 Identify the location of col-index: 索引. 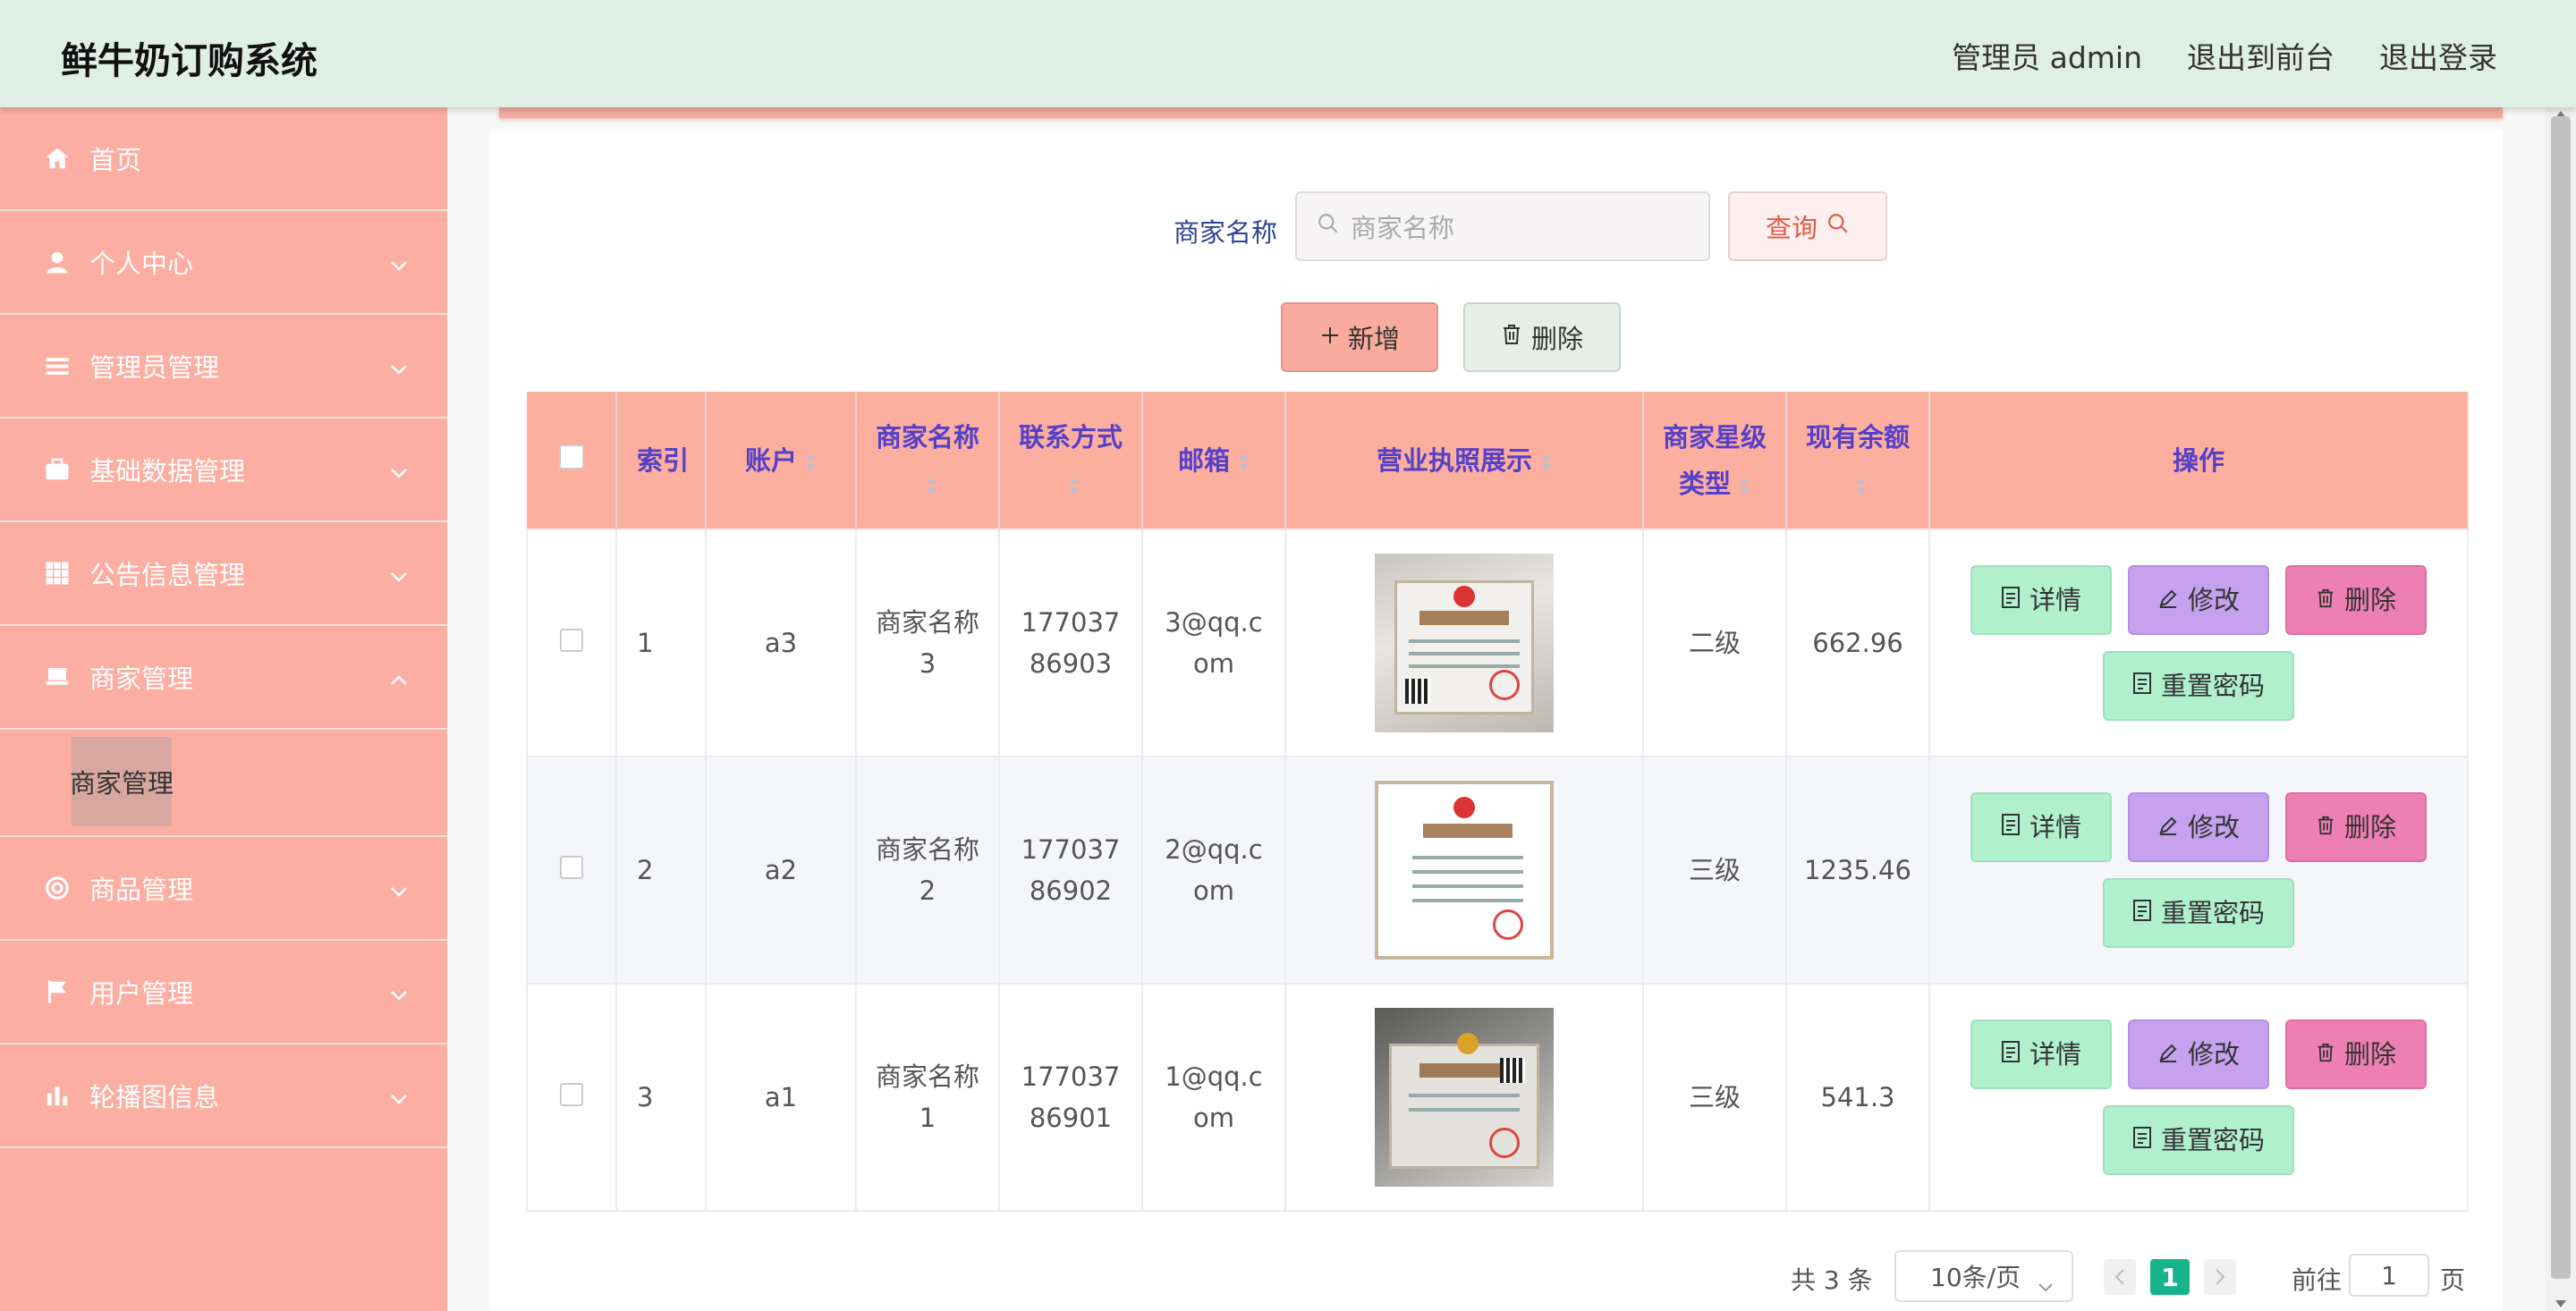
(661, 461).